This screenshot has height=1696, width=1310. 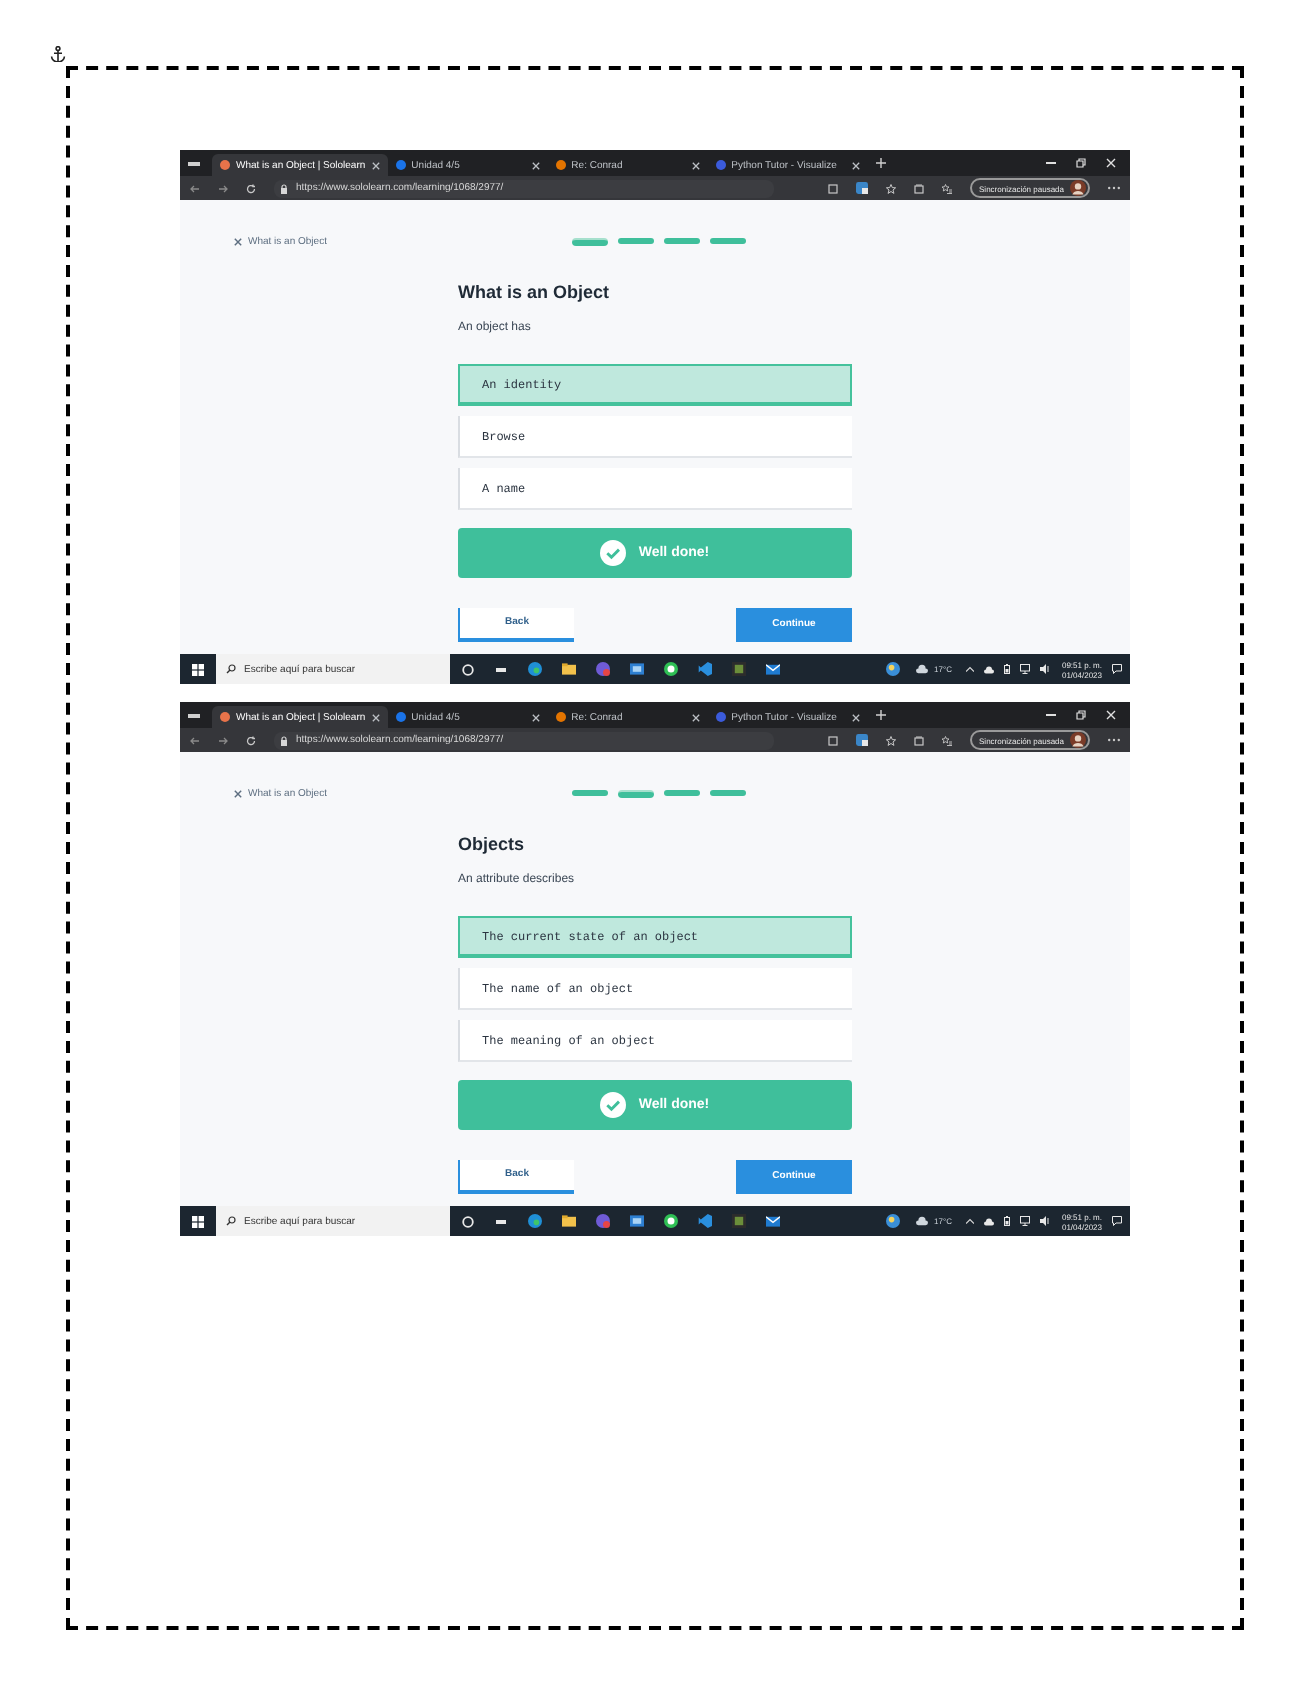 I want to click on anchor-icon, so click(x=58, y=54).